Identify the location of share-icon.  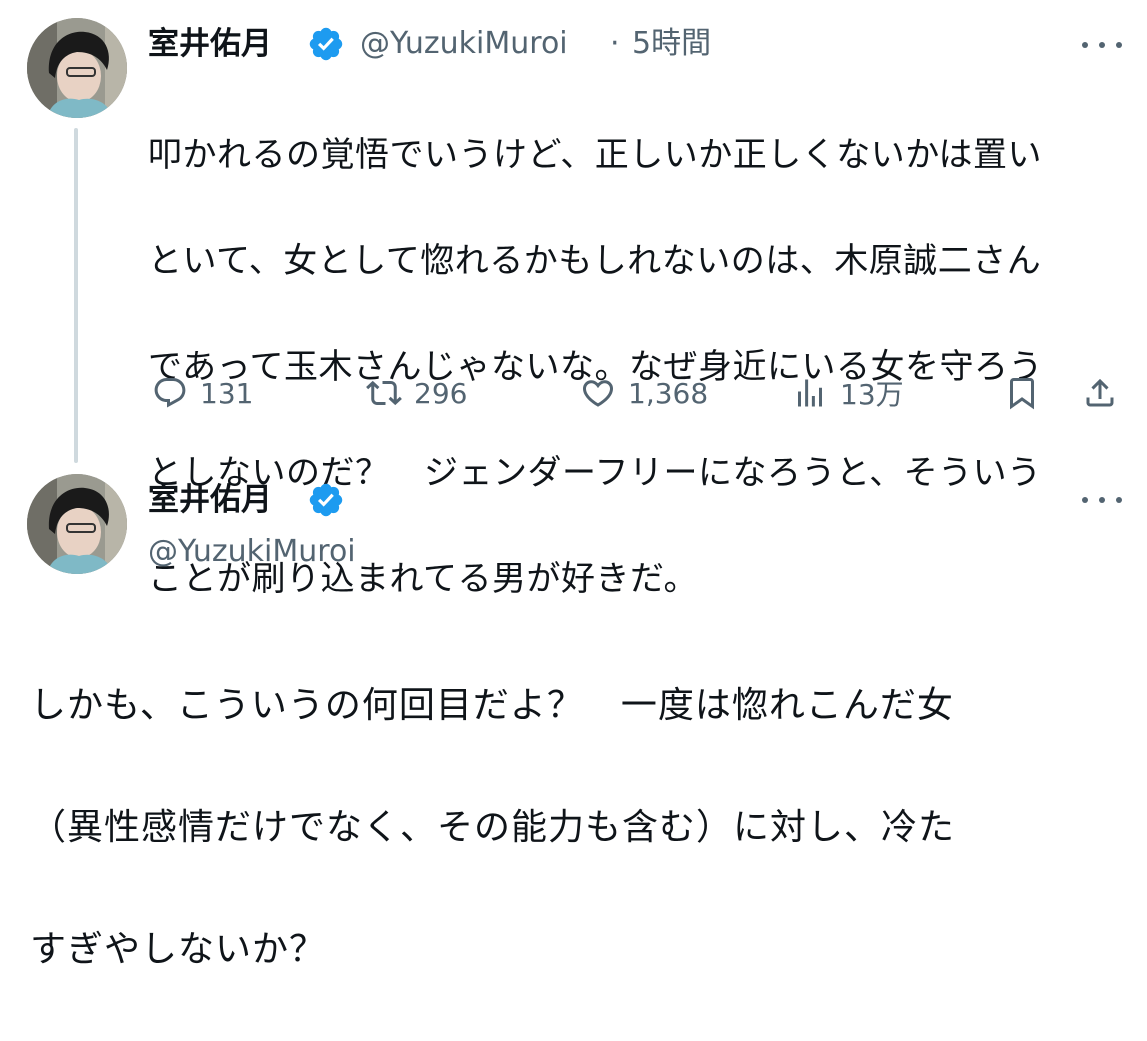
(1100, 392).